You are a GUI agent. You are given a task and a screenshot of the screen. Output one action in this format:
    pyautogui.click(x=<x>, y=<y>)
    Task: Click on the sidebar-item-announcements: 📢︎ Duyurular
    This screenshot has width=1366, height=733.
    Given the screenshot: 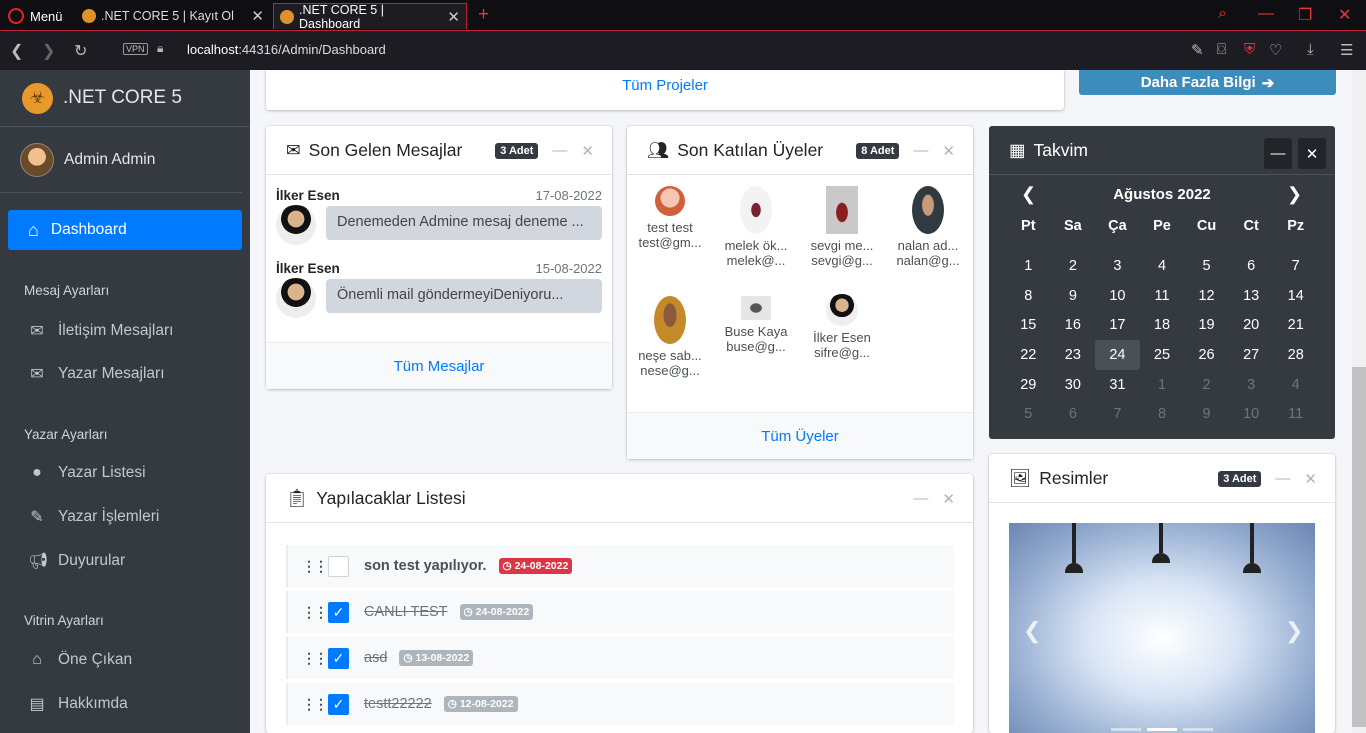 What is the action you would take?
    pyautogui.click(x=76, y=561)
    